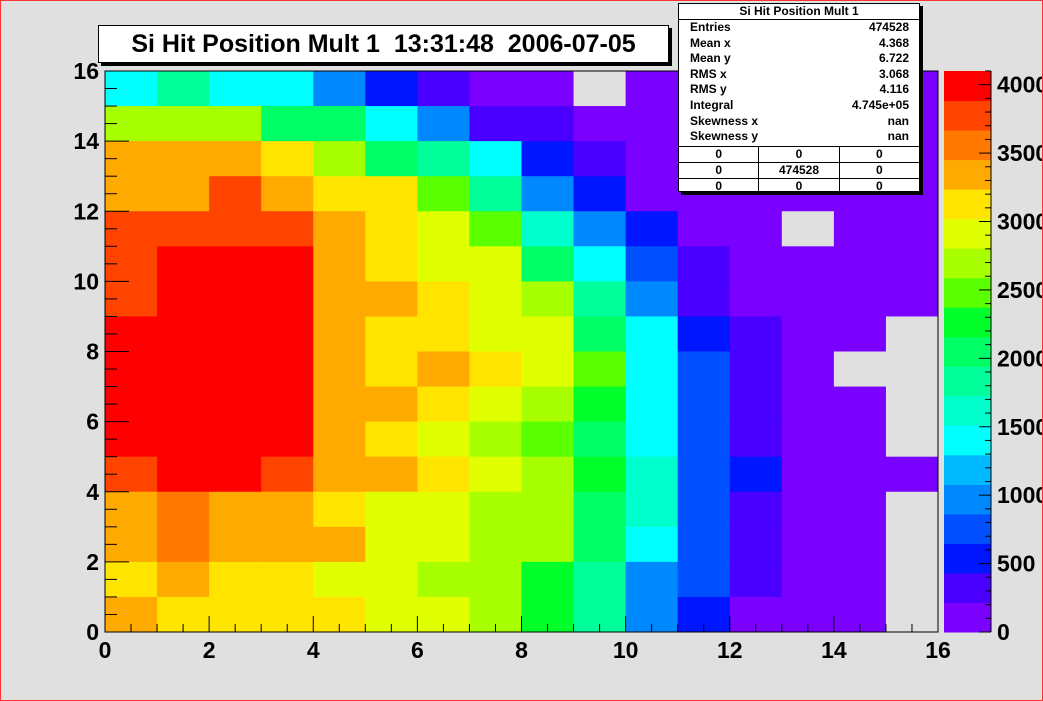 This screenshot has width=1043, height=701. I want to click on y-tick-label: 10, so click(86, 281).